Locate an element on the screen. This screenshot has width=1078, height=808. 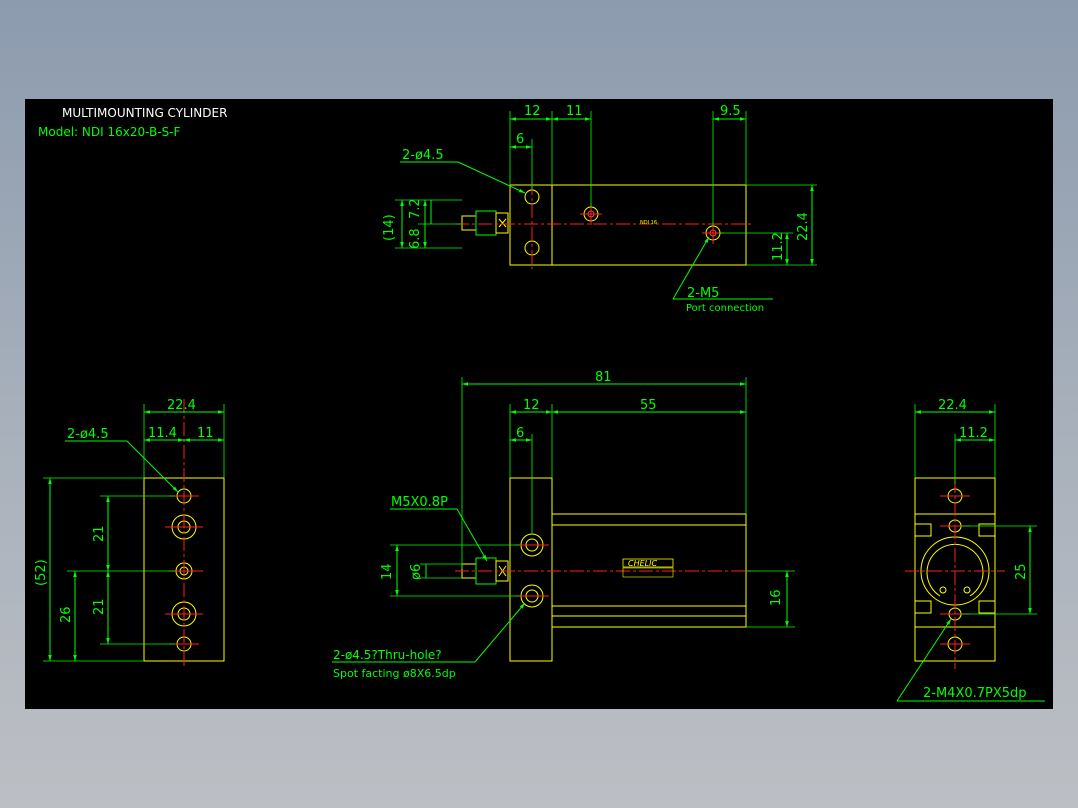
top-dim-22-4: 22.4 is located at coordinates (803, 226).